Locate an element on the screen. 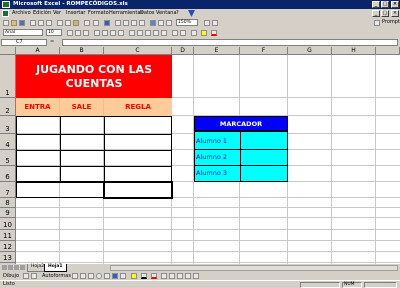  column-header-a: A is located at coordinates (38, 51).